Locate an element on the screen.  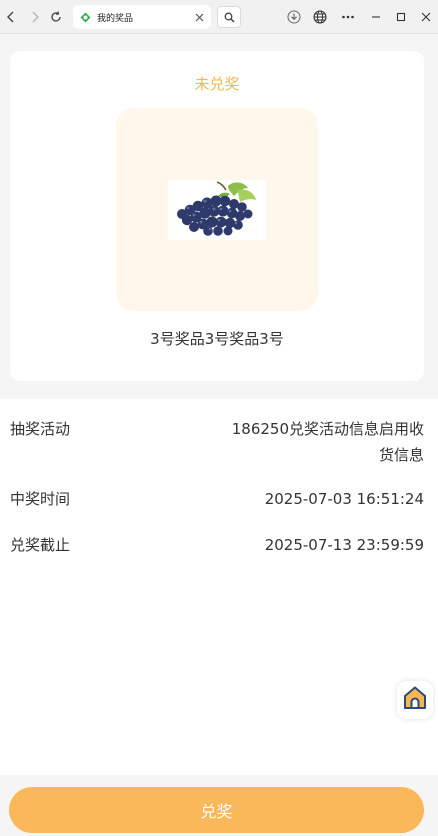
win-time-value: 2025-07-03 16:51:24 is located at coordinates (344, 499).